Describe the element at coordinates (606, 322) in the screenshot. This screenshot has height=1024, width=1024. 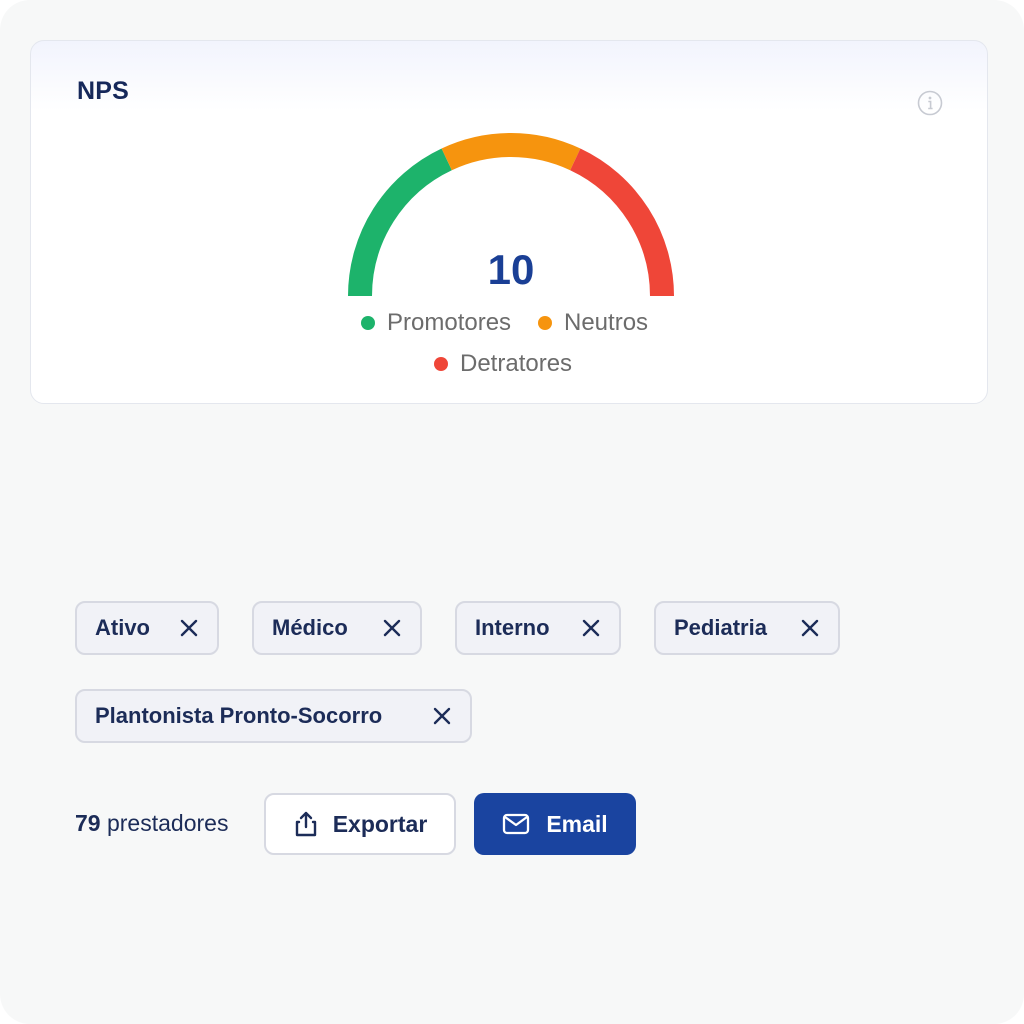
I see `legend-label: Neutros` at that location.